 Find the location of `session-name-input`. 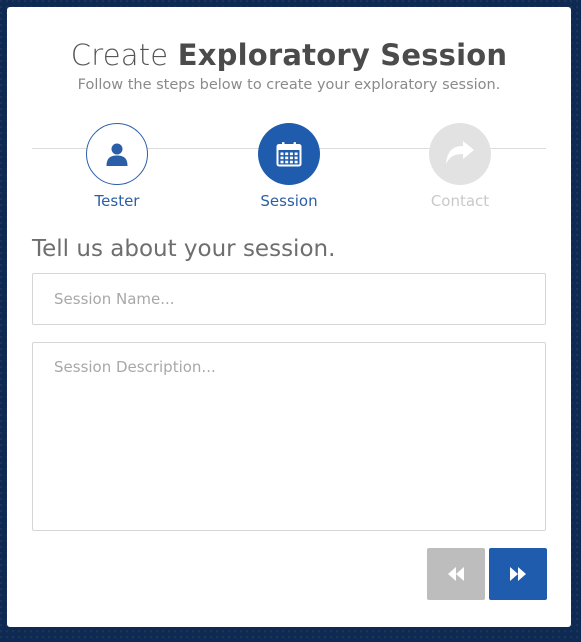

session-name-input is located at coordinates (289, 299).